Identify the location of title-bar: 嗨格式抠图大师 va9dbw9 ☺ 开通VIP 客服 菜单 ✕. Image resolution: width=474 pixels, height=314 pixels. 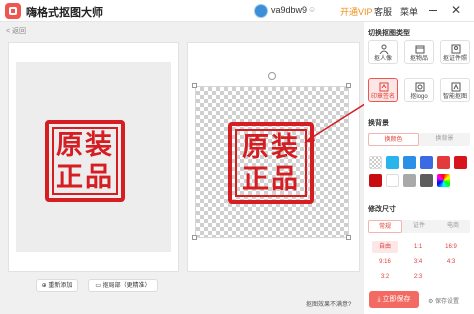
(237, 11).